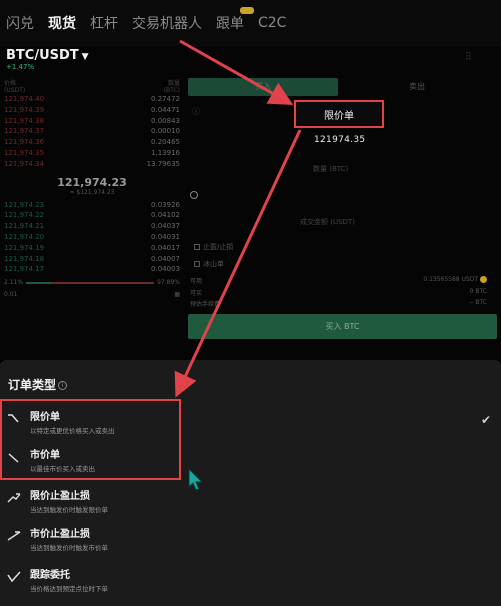 The height and width of the screenshot is (606, 501). What do you see at coordinates (92, 99) in the screenshot?
I see `ask-row: 121,974.40 0.27472` at bounding box center [92, 99].